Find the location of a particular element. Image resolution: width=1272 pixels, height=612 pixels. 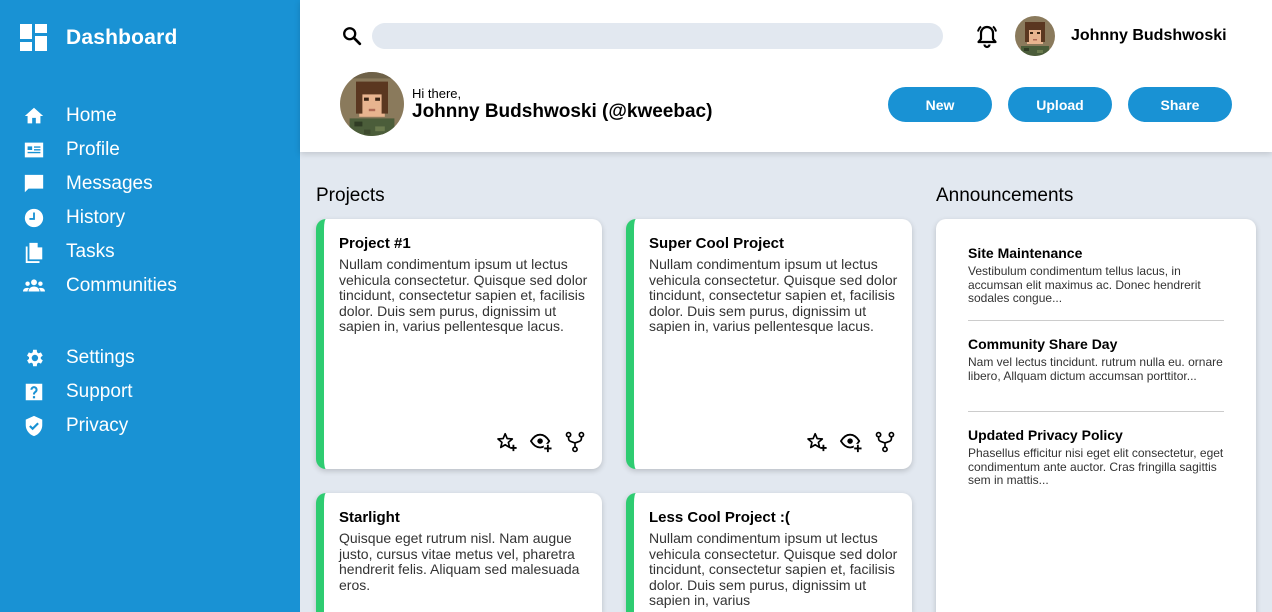

avatar is located at coordinates (1035, 36).